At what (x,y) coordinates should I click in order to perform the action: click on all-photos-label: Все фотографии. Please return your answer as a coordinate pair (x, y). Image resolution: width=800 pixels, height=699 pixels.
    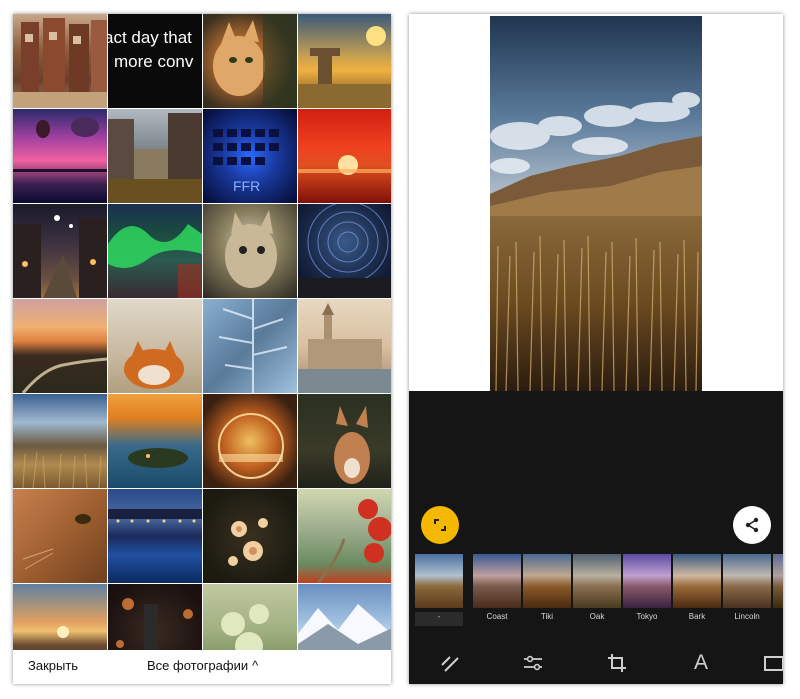
    Looking at the image, I should click on (198, 665).